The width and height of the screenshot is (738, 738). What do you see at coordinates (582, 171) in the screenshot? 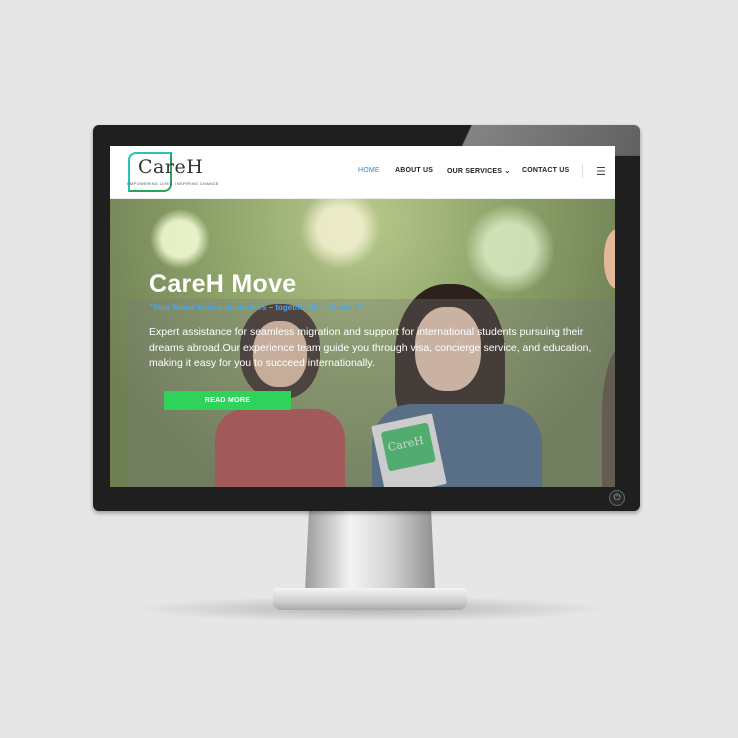
I see `nav-divider` at bounding box center [582, 171].